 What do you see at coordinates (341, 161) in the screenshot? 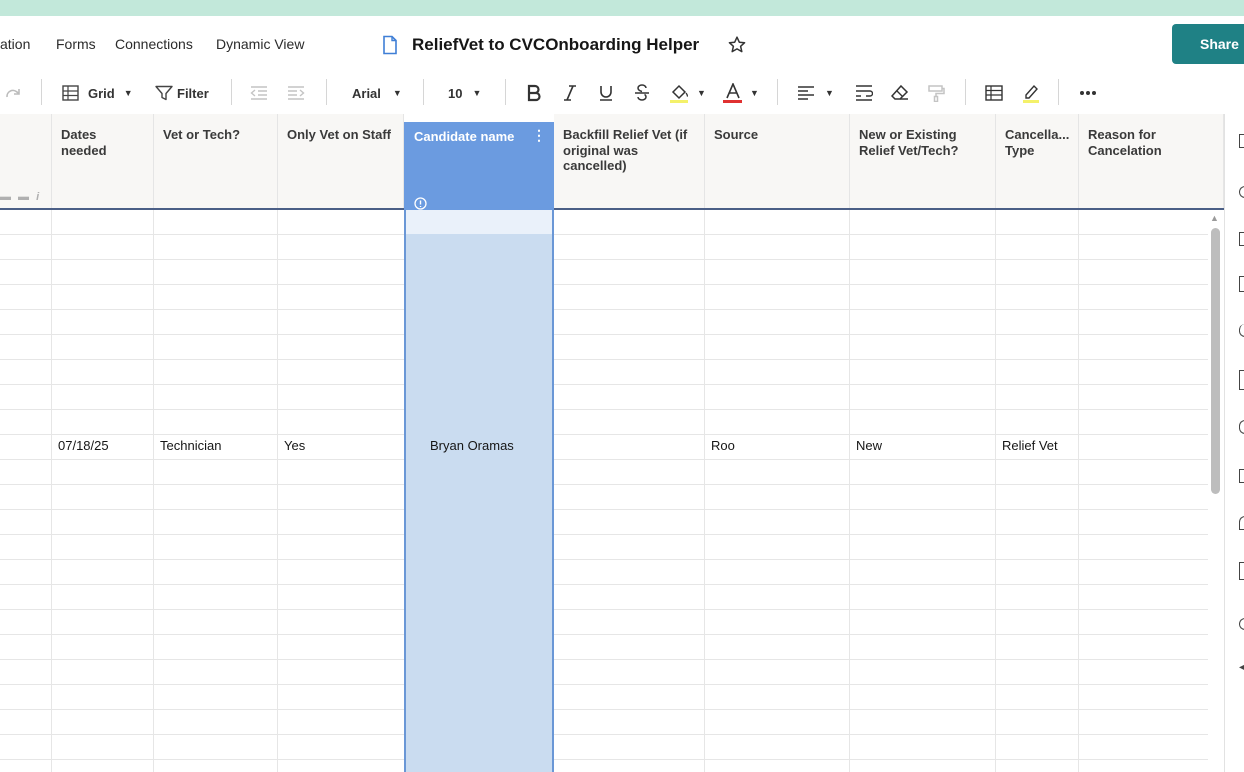
I see `column-header-only-vet-on-staff: Only Vet on Staff` at bounding box center [341, 161].